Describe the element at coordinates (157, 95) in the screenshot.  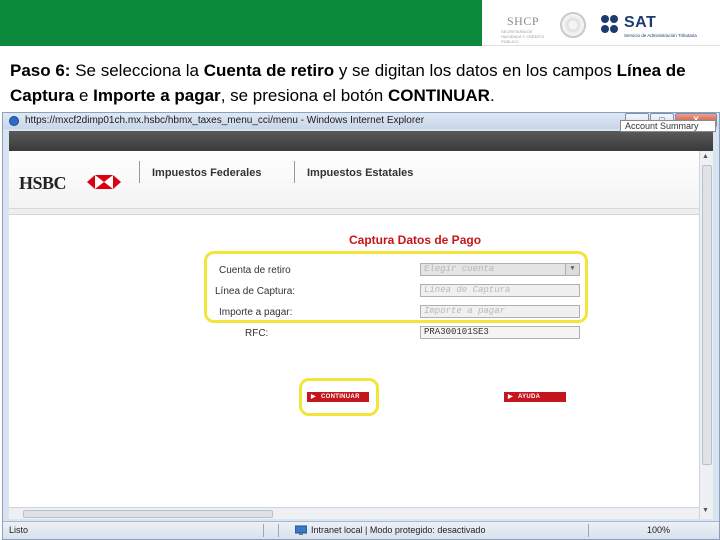
I see `instruction-bold-importe: Importe a pagar` at that location.